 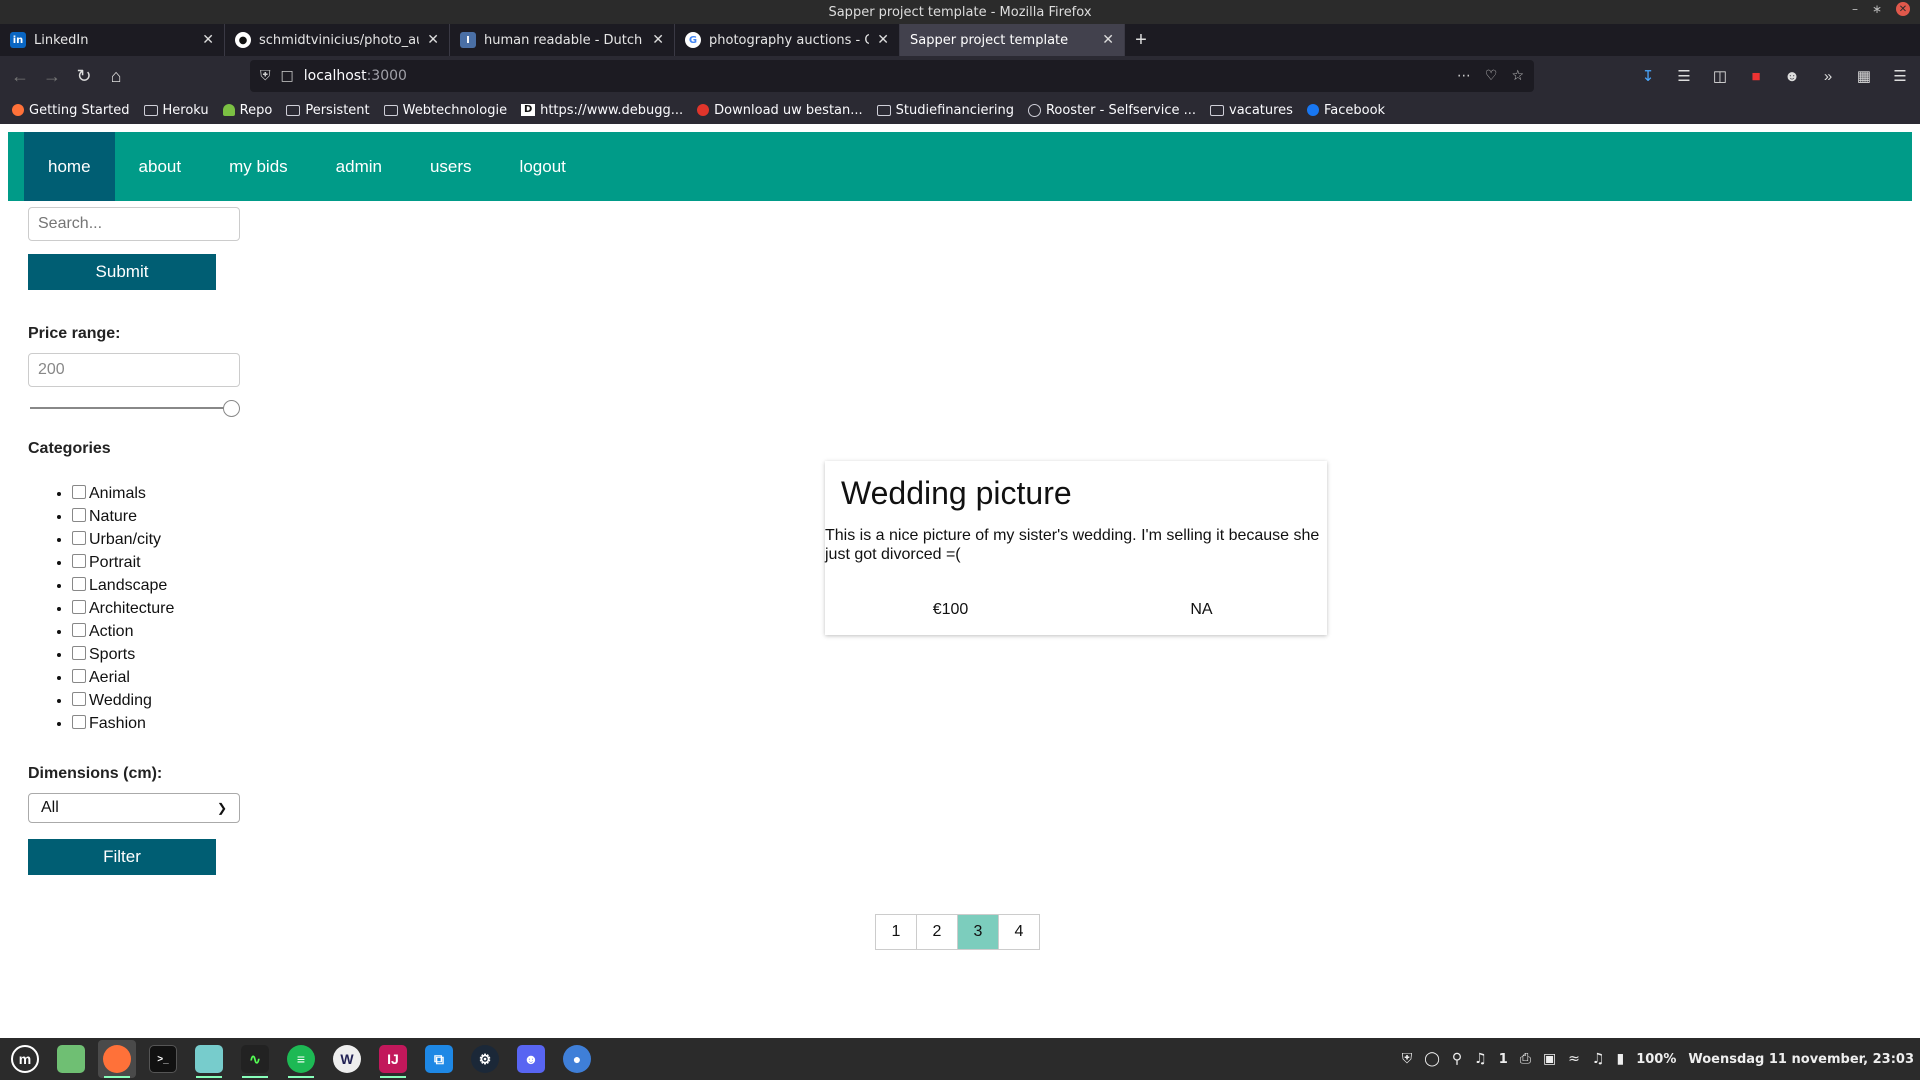 What do you see at coordinates (531, 1059) in the screenshot?
I see `discord-icon: ☻` at bounding box center [531, 1059].